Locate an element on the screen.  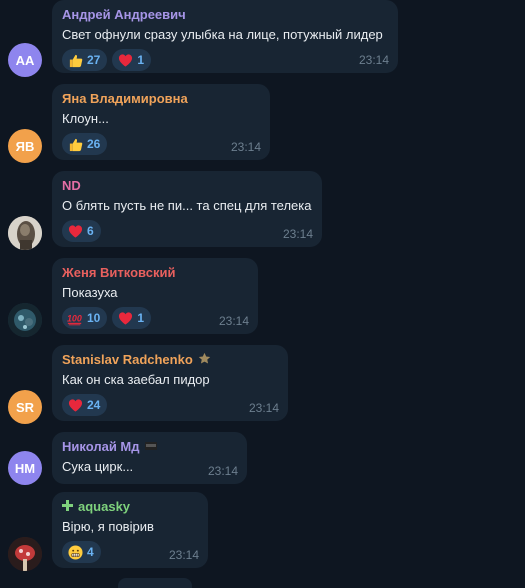
message-bubble-partial is located at coordinates (155, 583).